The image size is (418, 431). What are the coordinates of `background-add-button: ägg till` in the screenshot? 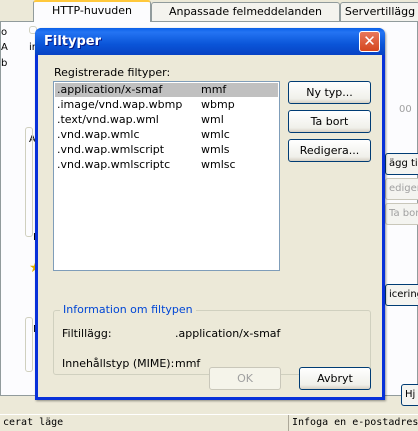 It's located at (401, 164).